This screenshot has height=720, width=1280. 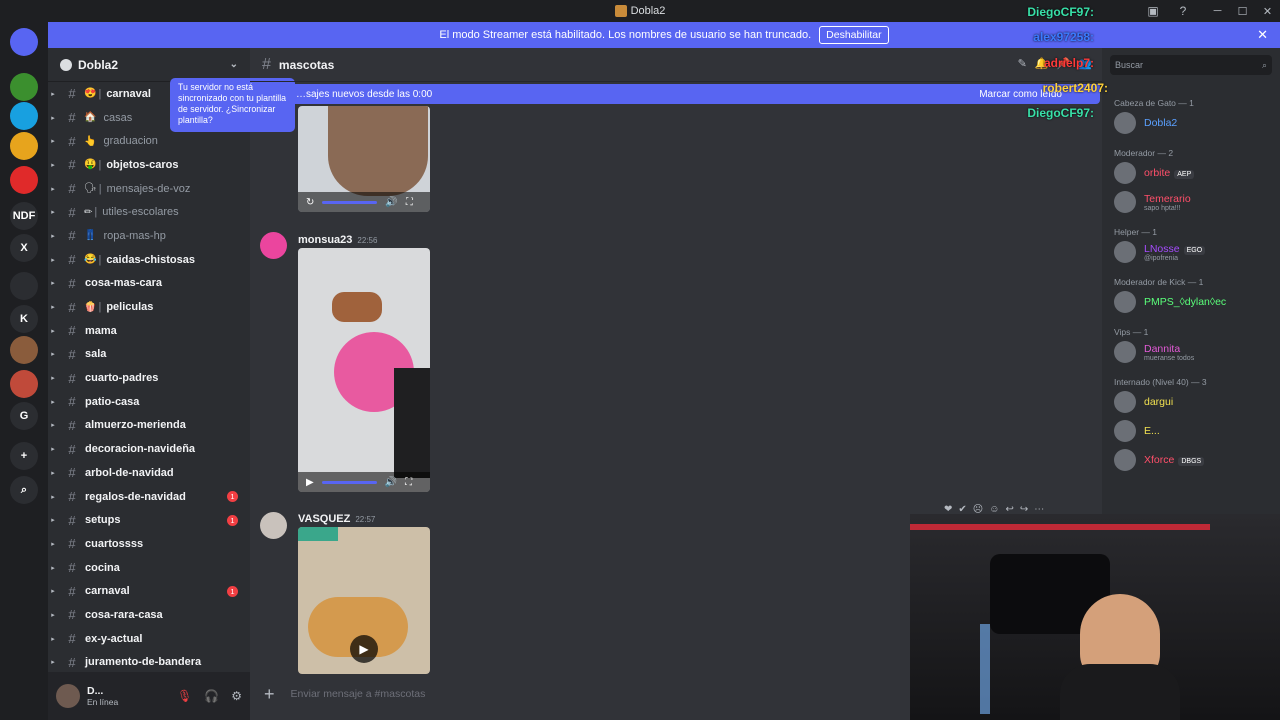 What do you see at coordinates (149, 189) in the screenshot?
I see `channel-item: ▸ # 🗣 | mensajes-de-voz` at bounding box center [149, 189].